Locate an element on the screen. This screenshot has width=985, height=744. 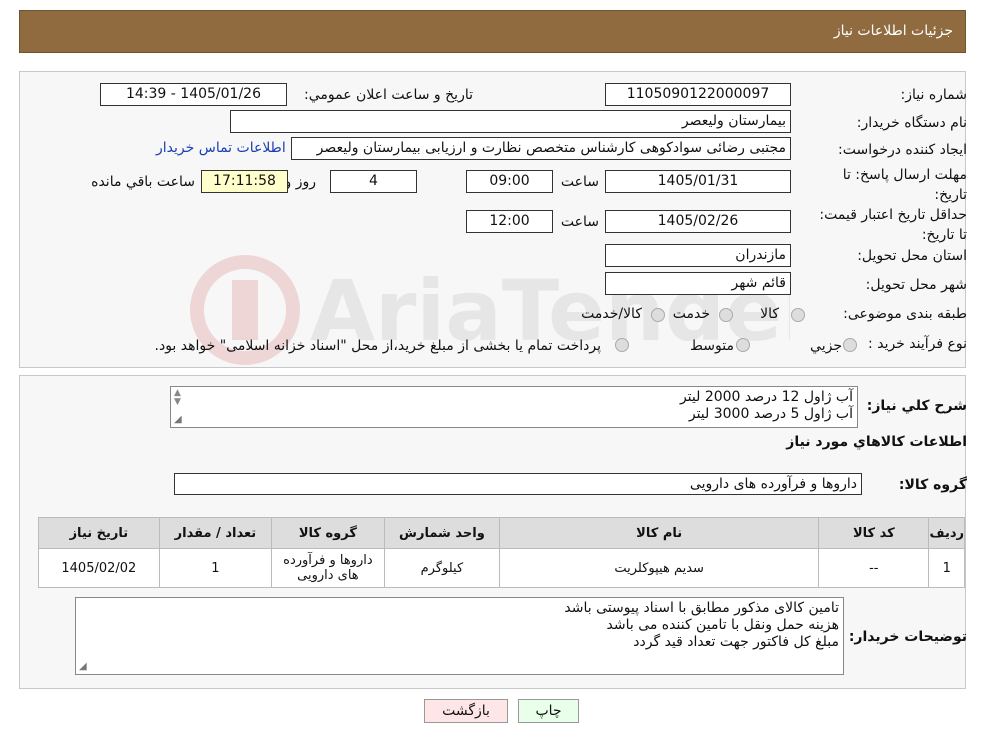
validity-time-label: ساعت is located at coordinates (579, 222).